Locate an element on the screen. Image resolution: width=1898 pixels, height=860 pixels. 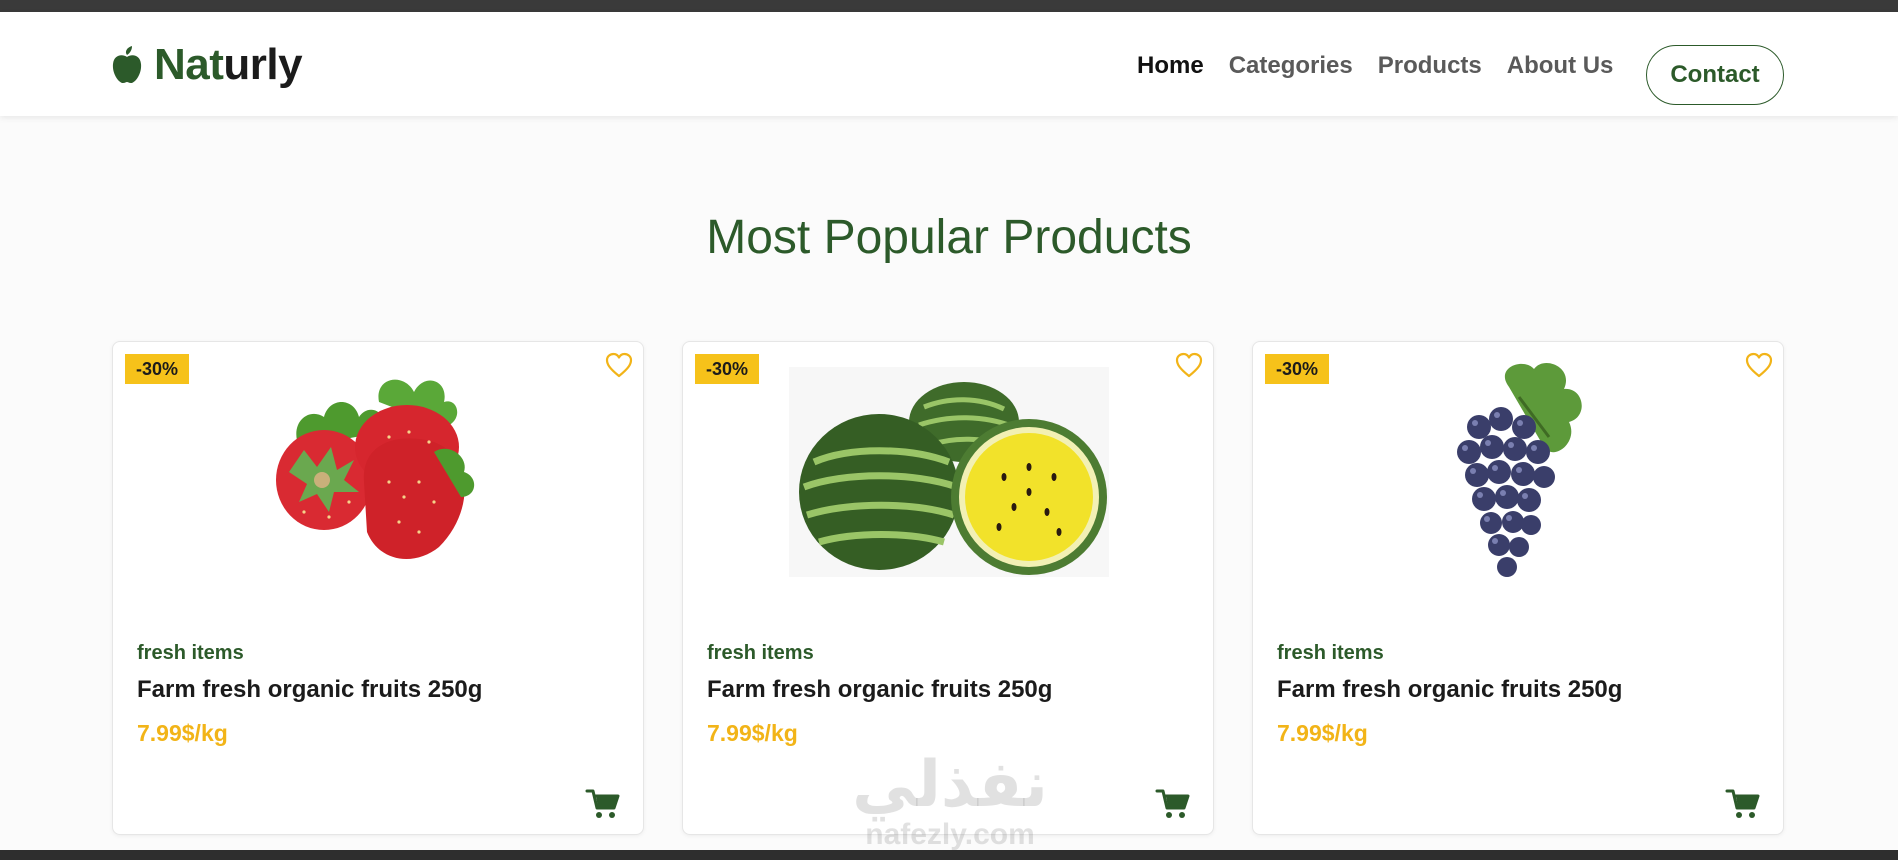
apple-icon is located at coordinates (127, 64).